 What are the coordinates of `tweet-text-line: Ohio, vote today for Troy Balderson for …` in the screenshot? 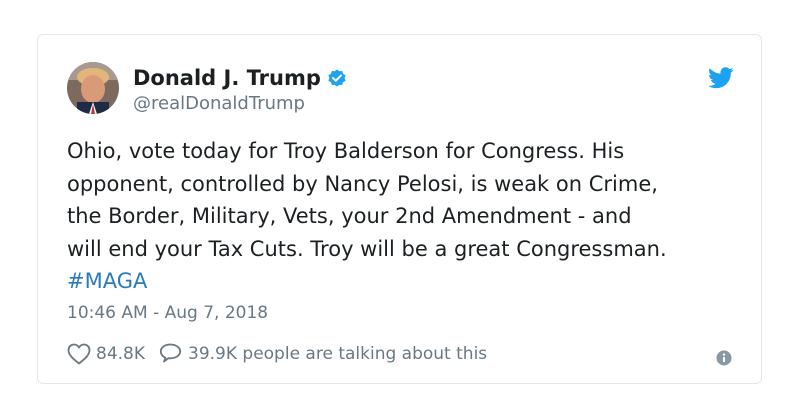 It's located at (346, 151).